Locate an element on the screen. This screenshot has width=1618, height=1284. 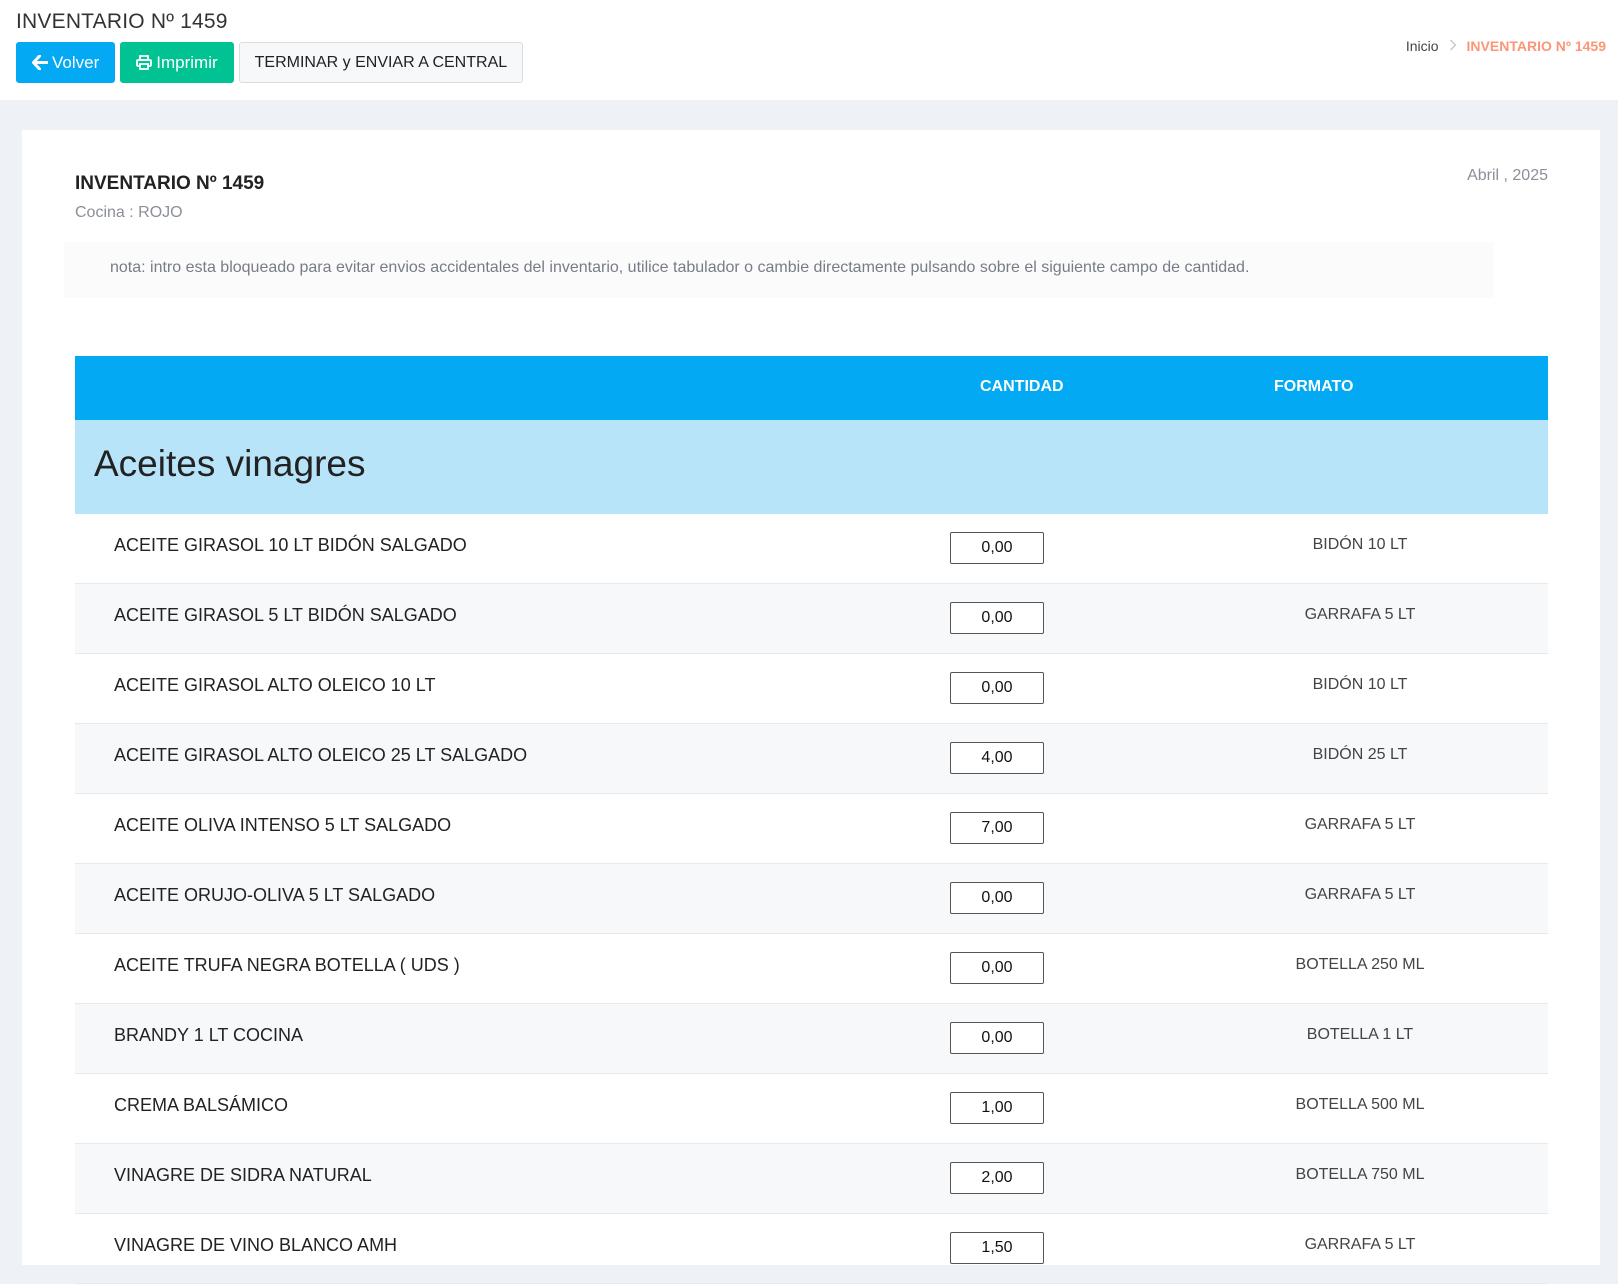
card-title: INVENTARIO Nº 1459 is located at coordinates (170, 183).